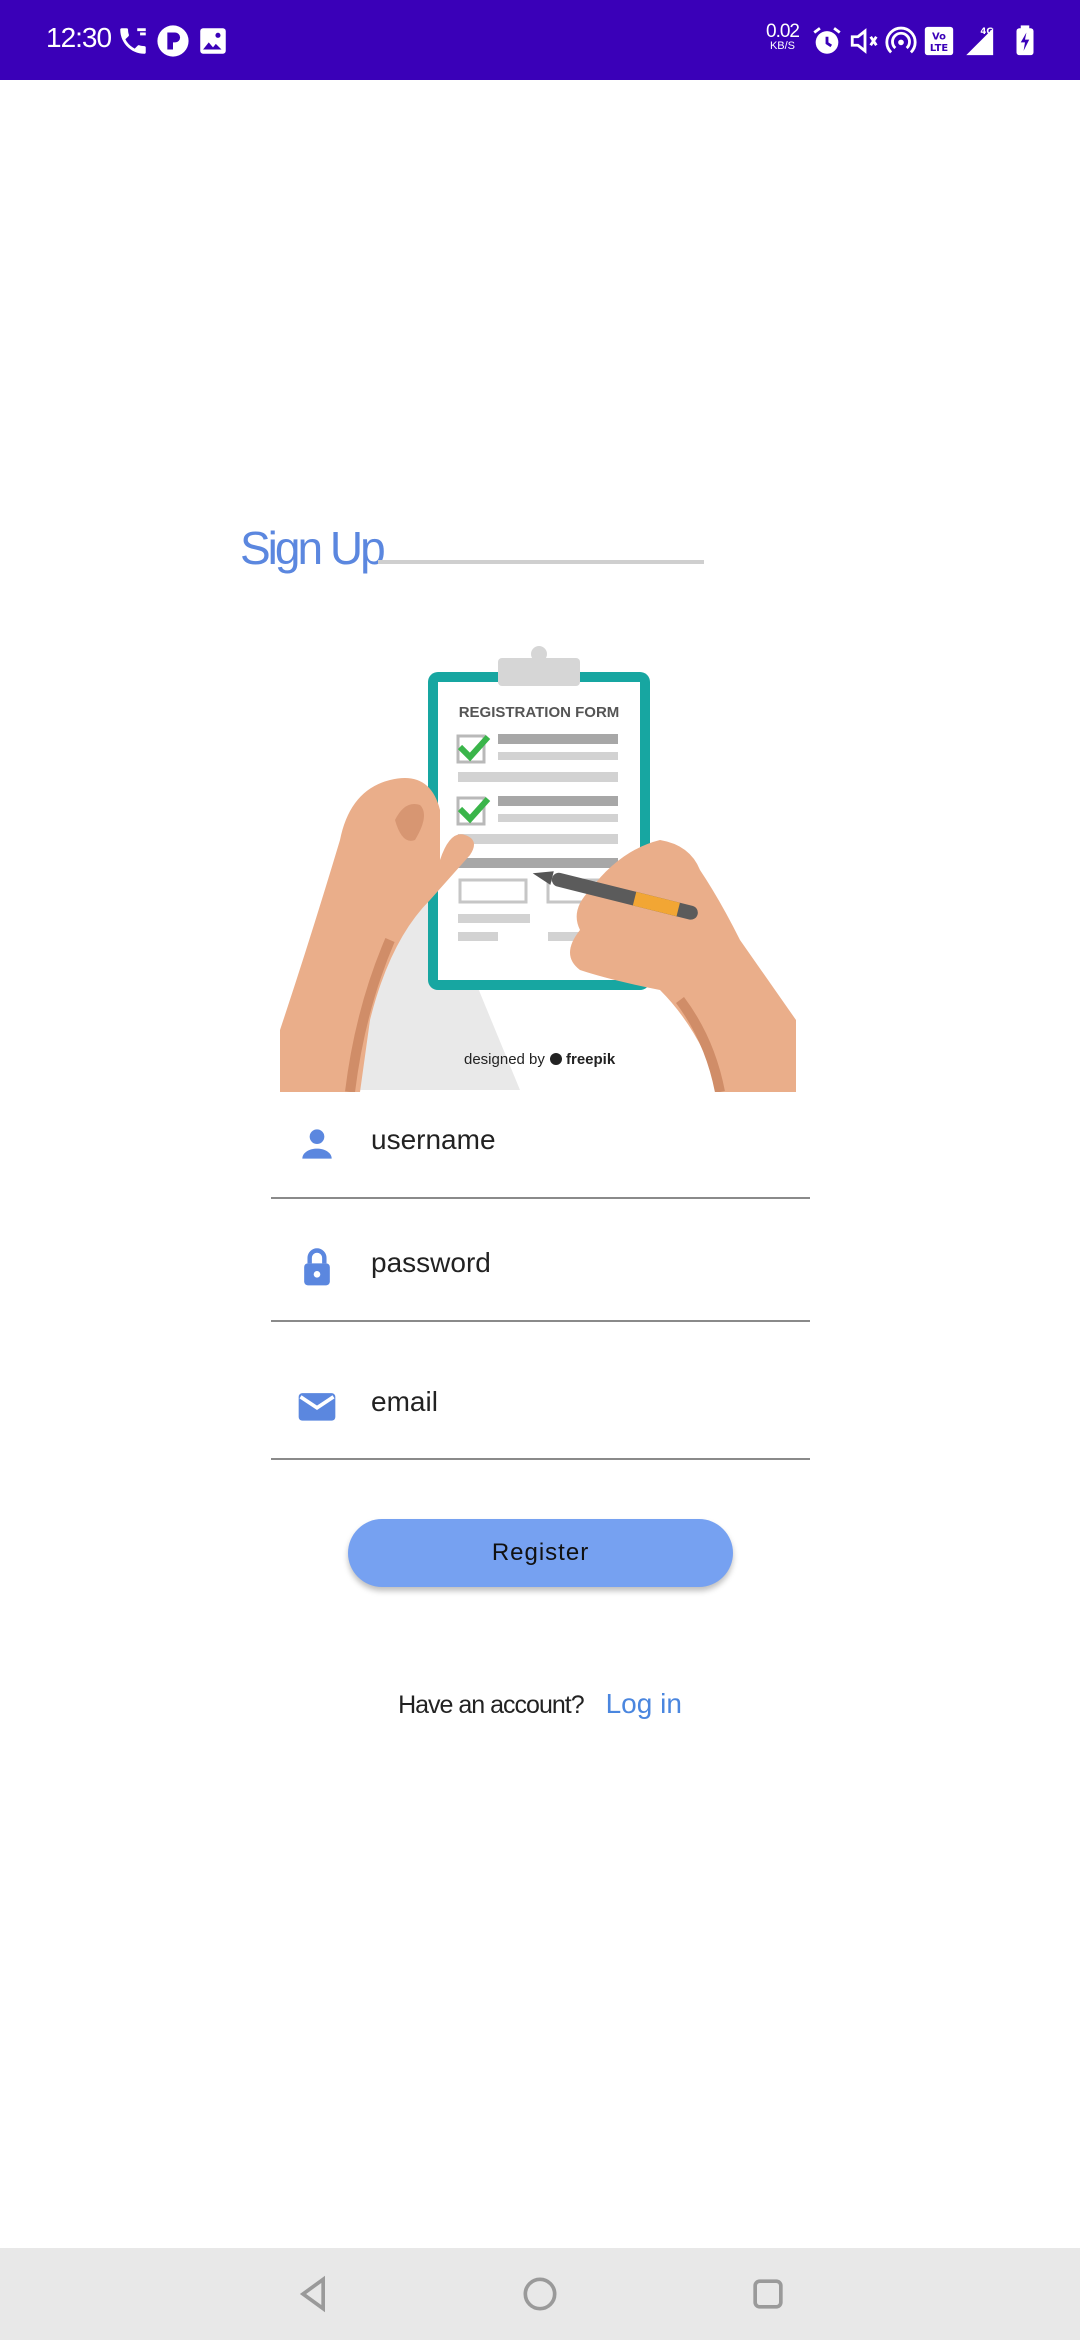  I want to click on mail-icon, so click(317, 1407).